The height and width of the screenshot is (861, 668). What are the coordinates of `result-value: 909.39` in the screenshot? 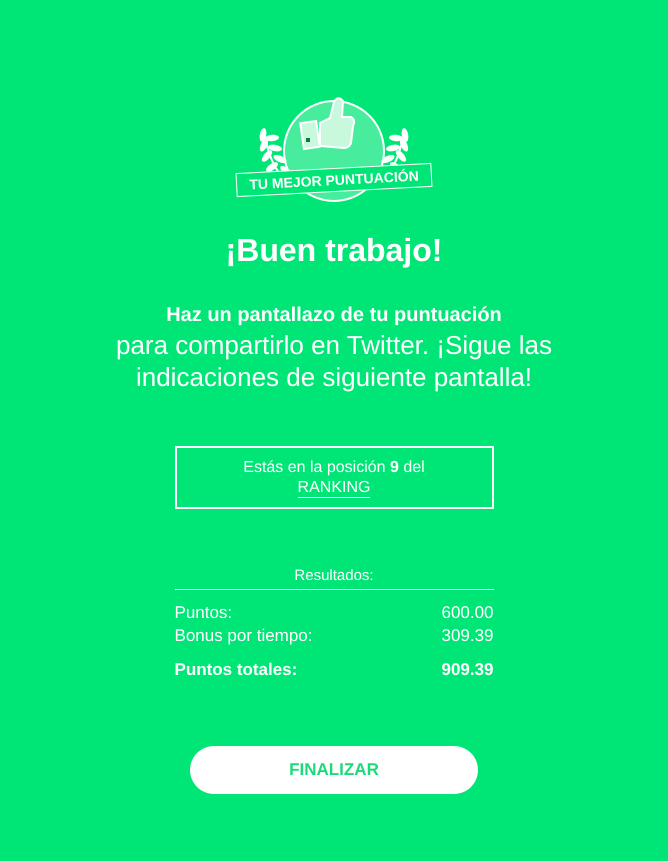 It's located at (468, 670).